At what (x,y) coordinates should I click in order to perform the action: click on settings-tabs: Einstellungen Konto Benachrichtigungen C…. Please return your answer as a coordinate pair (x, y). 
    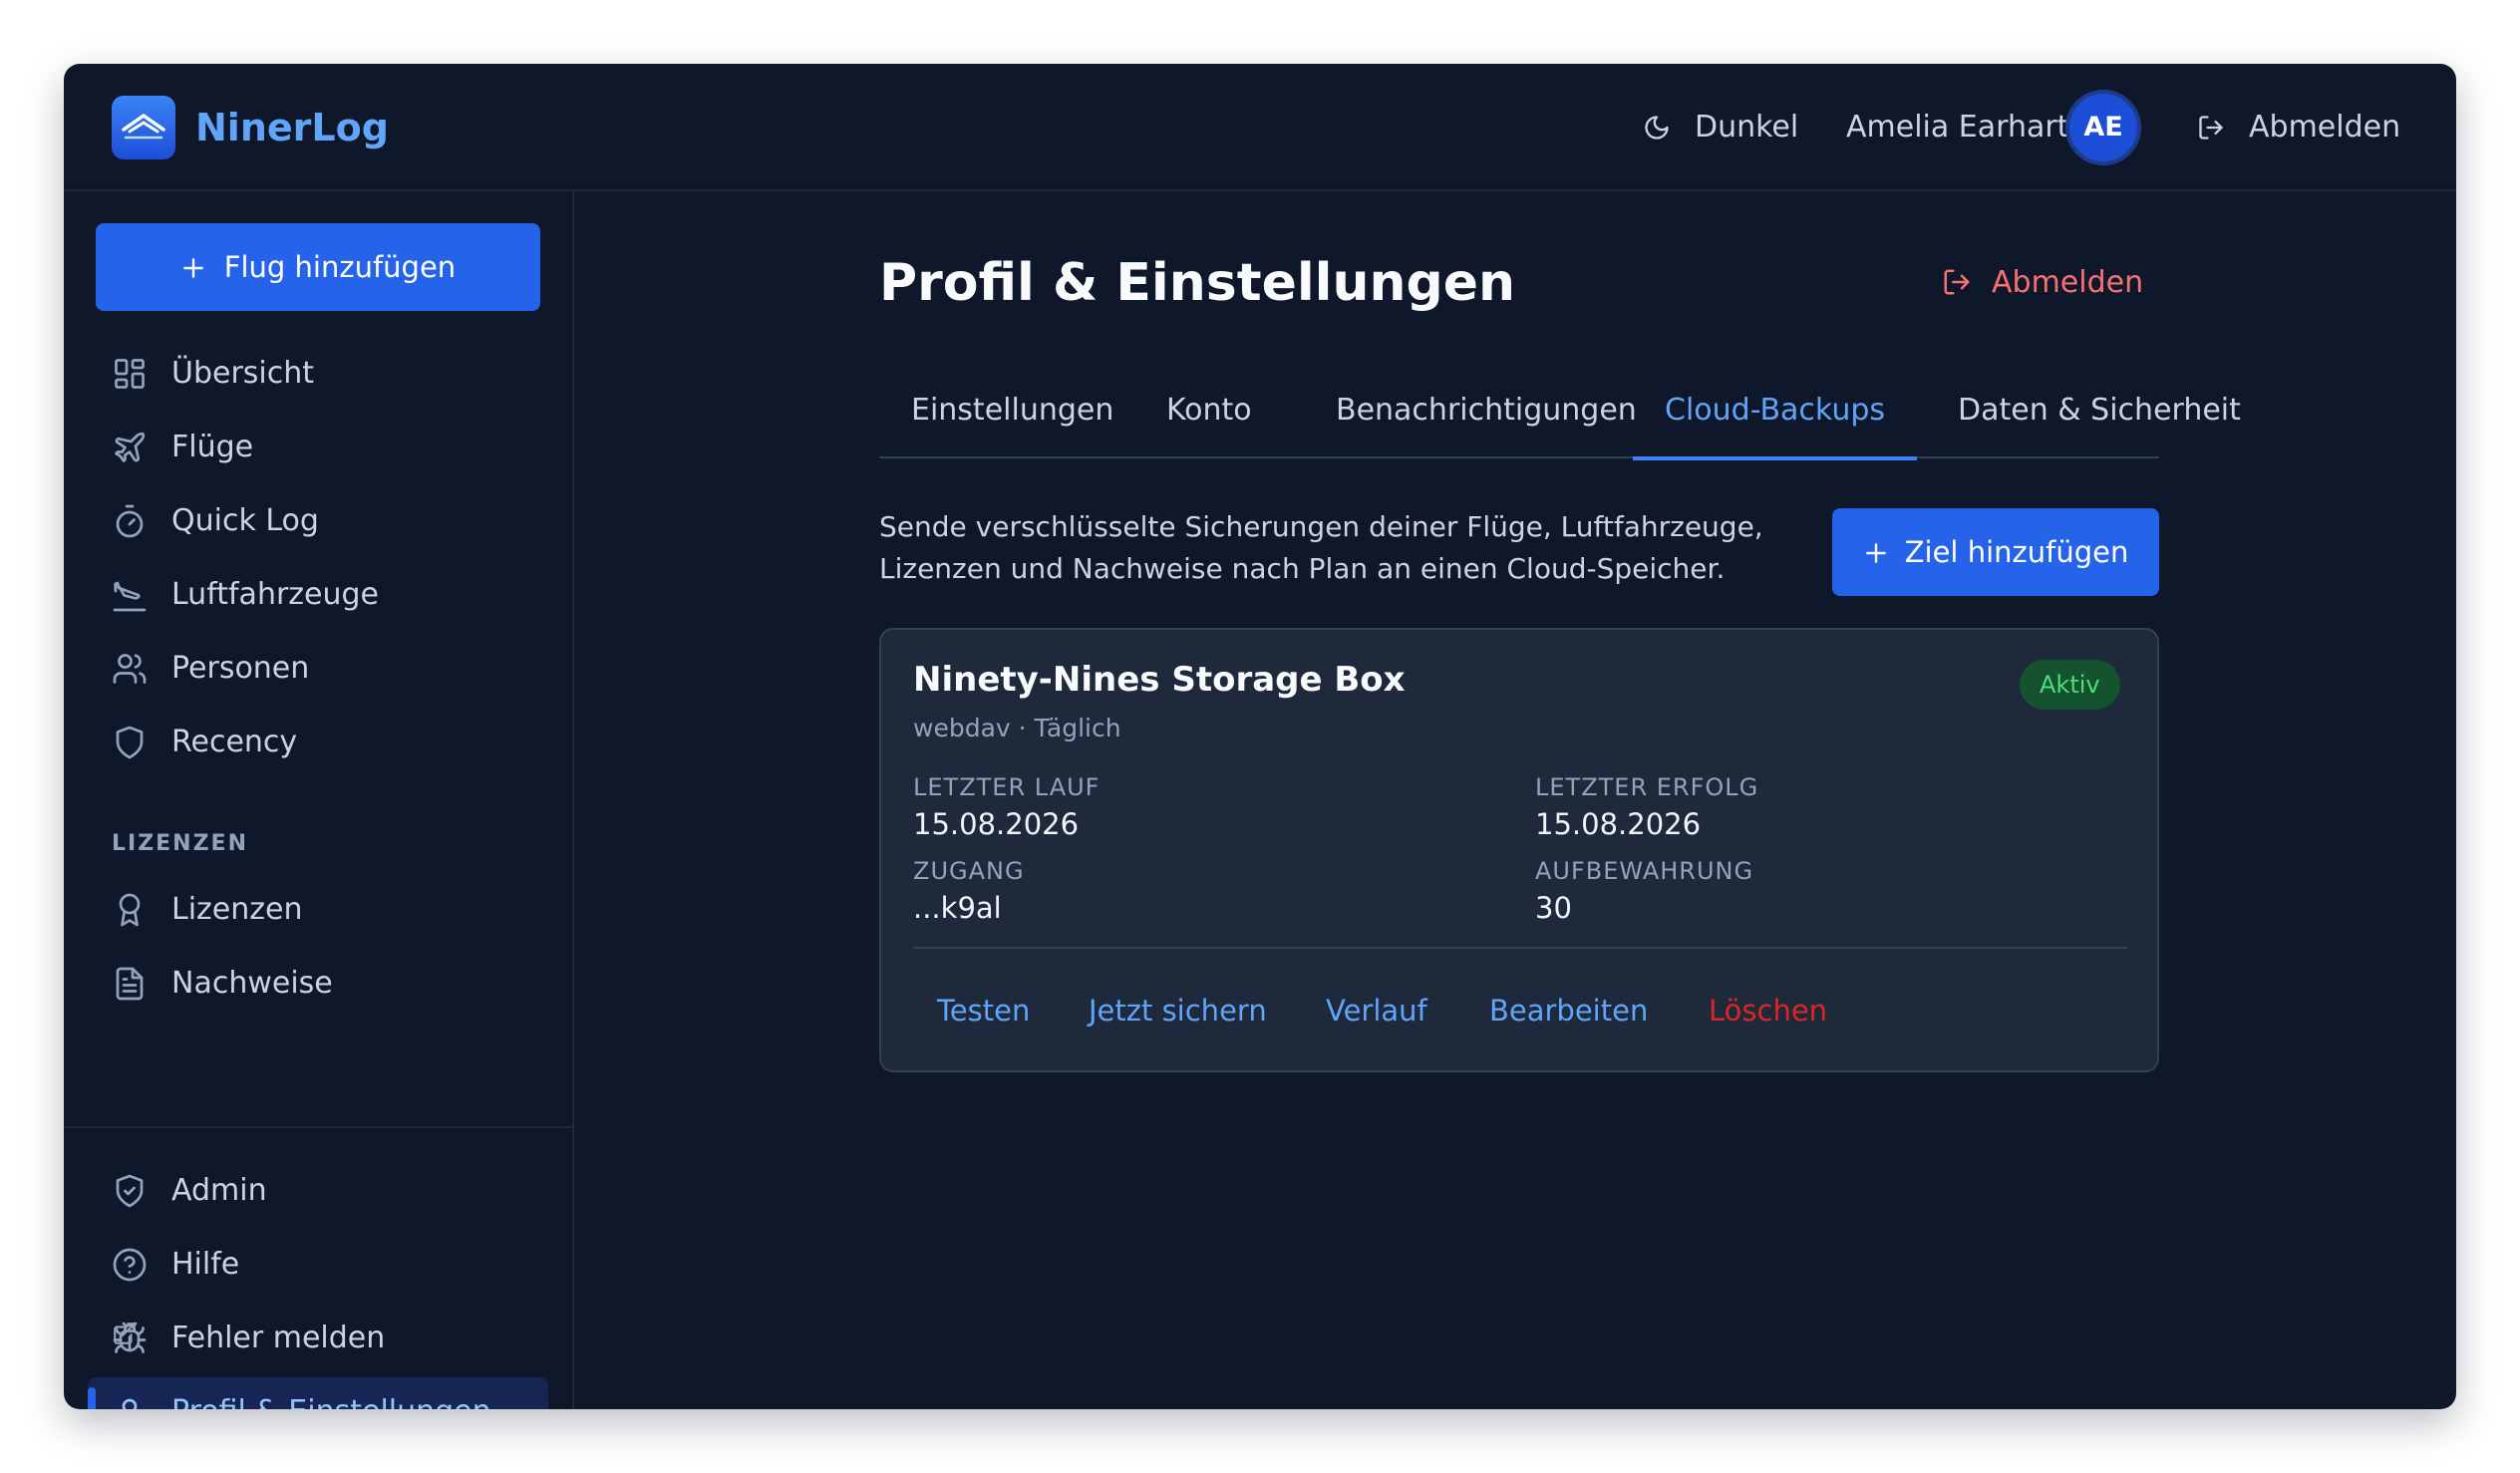
    Looking at the image, I should click on (1560, 415).